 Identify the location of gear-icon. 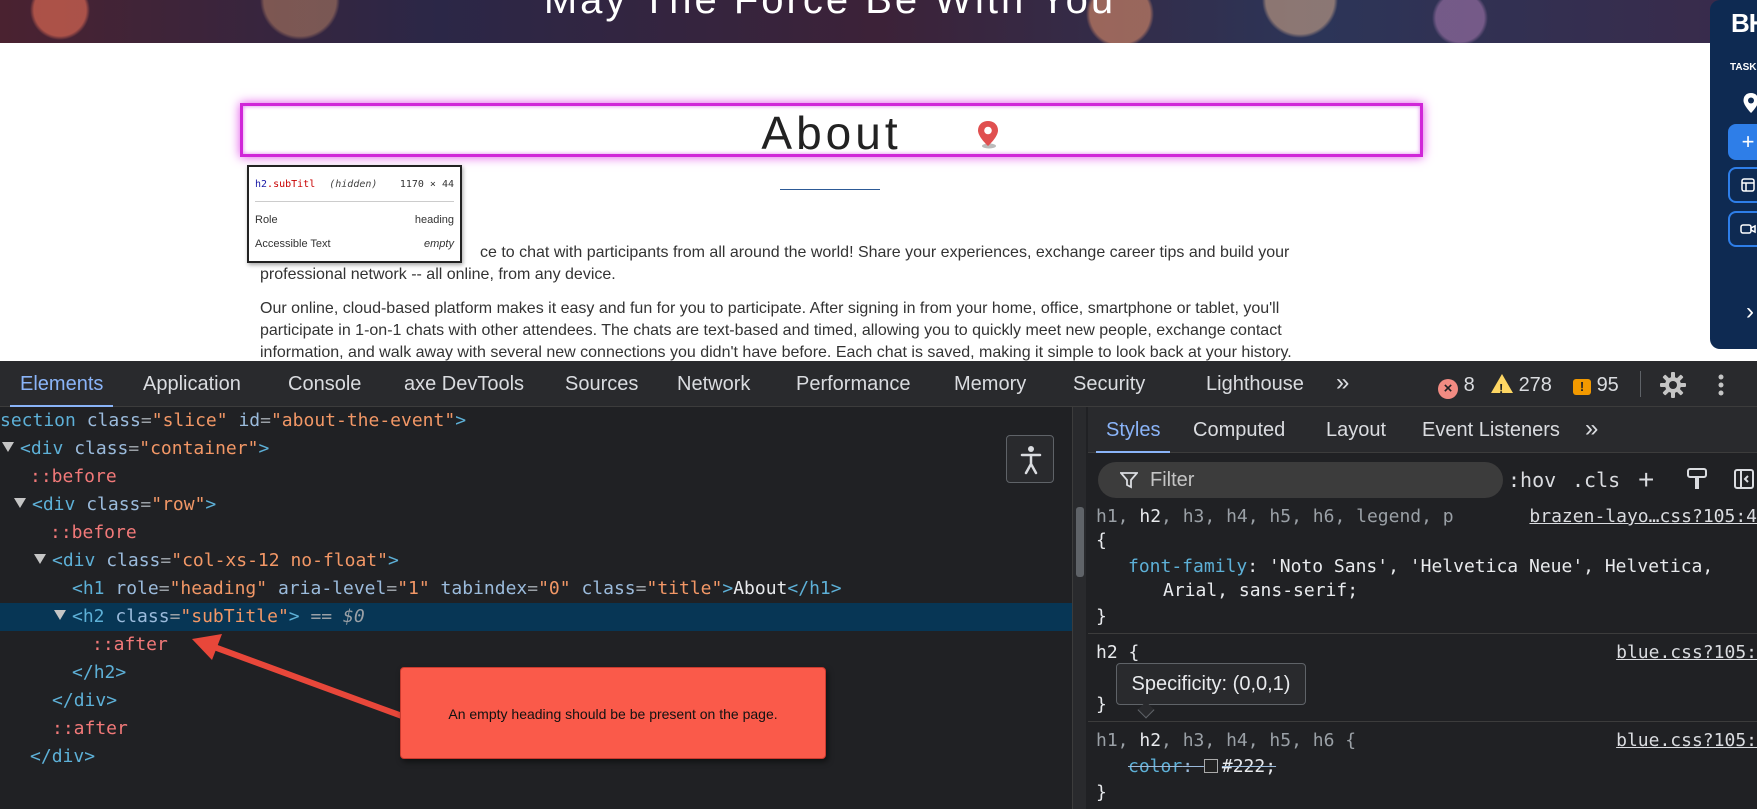
(1673, 385).